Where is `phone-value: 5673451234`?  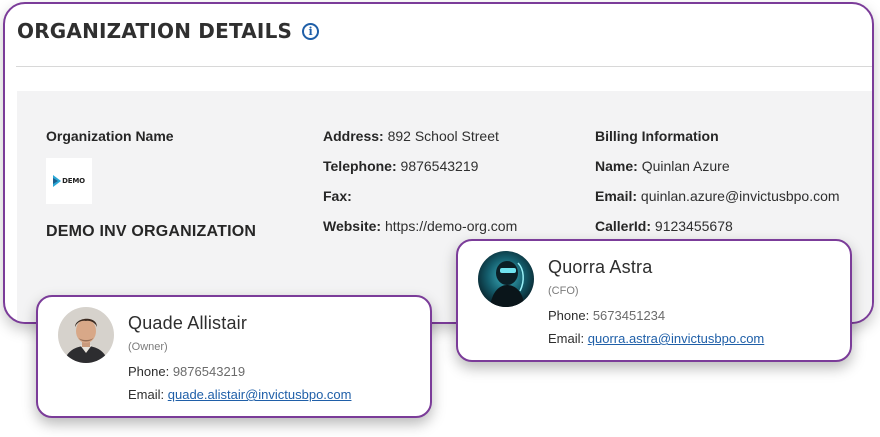
phone-value: 5673451234 is located at coordinates (629, 315).